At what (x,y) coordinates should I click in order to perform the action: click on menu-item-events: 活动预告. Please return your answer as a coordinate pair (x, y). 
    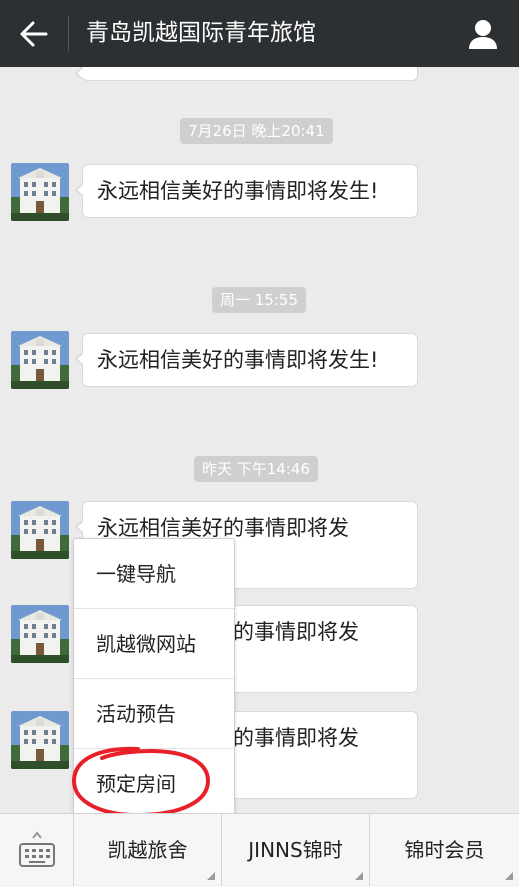
    Looking at the image, I should click on (154, 714).